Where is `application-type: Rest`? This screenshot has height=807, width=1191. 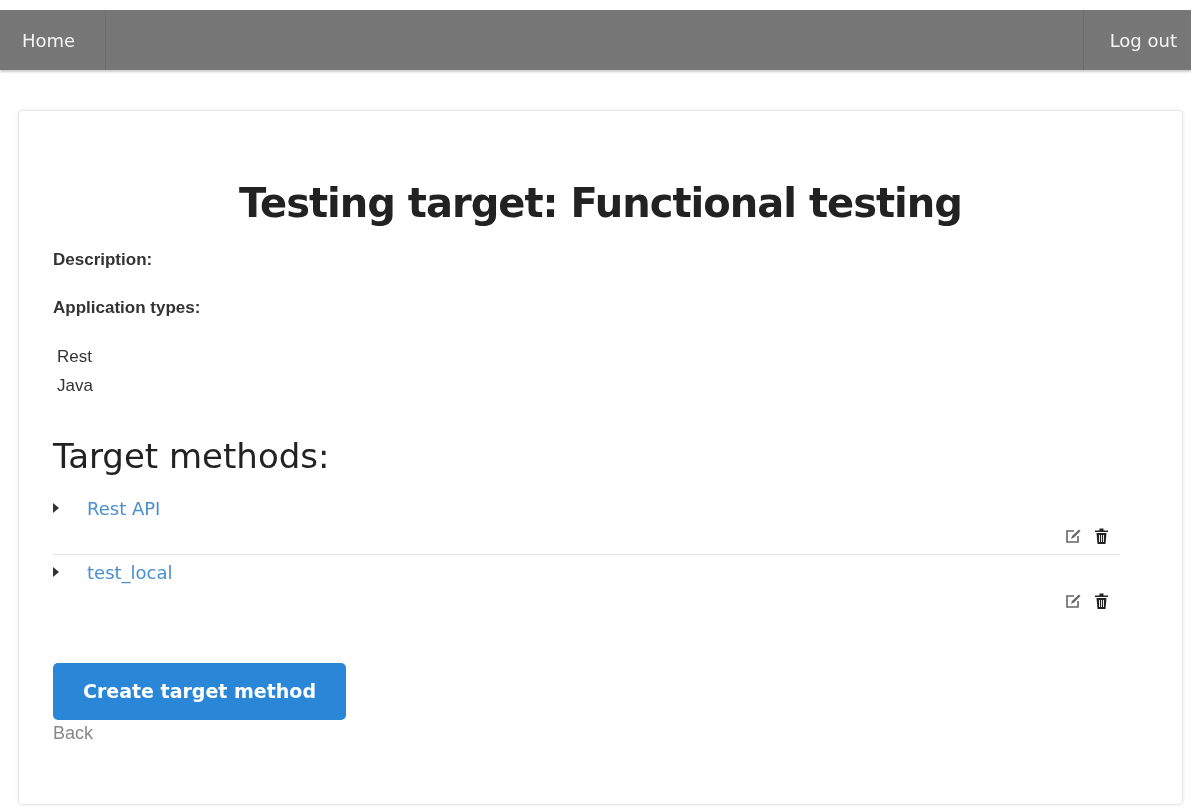
application-type: Rest is located at coordinates (74, 357).